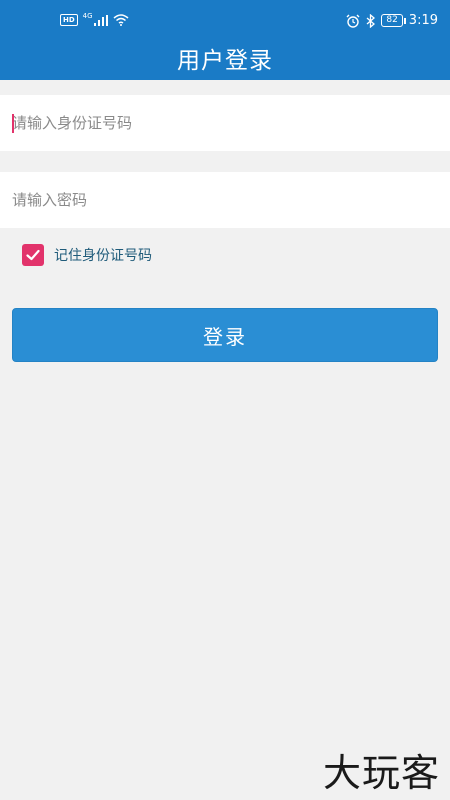 The image size is (450, 800). I want to click on id-number-field-container, so click(225, 123).